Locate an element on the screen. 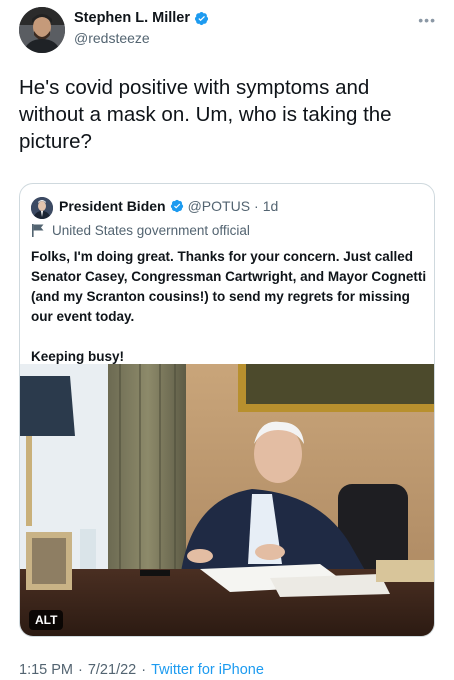 This screenshot has height=680, width=454. tweet-time: 1:15 PM is located at coordinates (46, 670).